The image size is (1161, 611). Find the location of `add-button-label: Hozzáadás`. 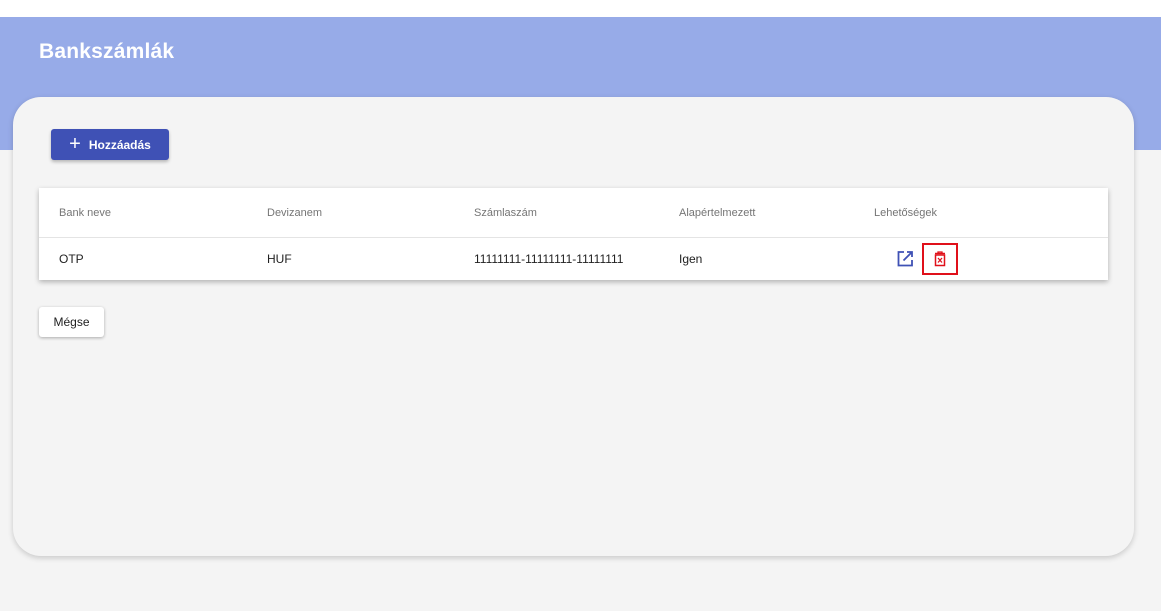

add-button-label: Hozzáadás is located at coordinates (119, 144).